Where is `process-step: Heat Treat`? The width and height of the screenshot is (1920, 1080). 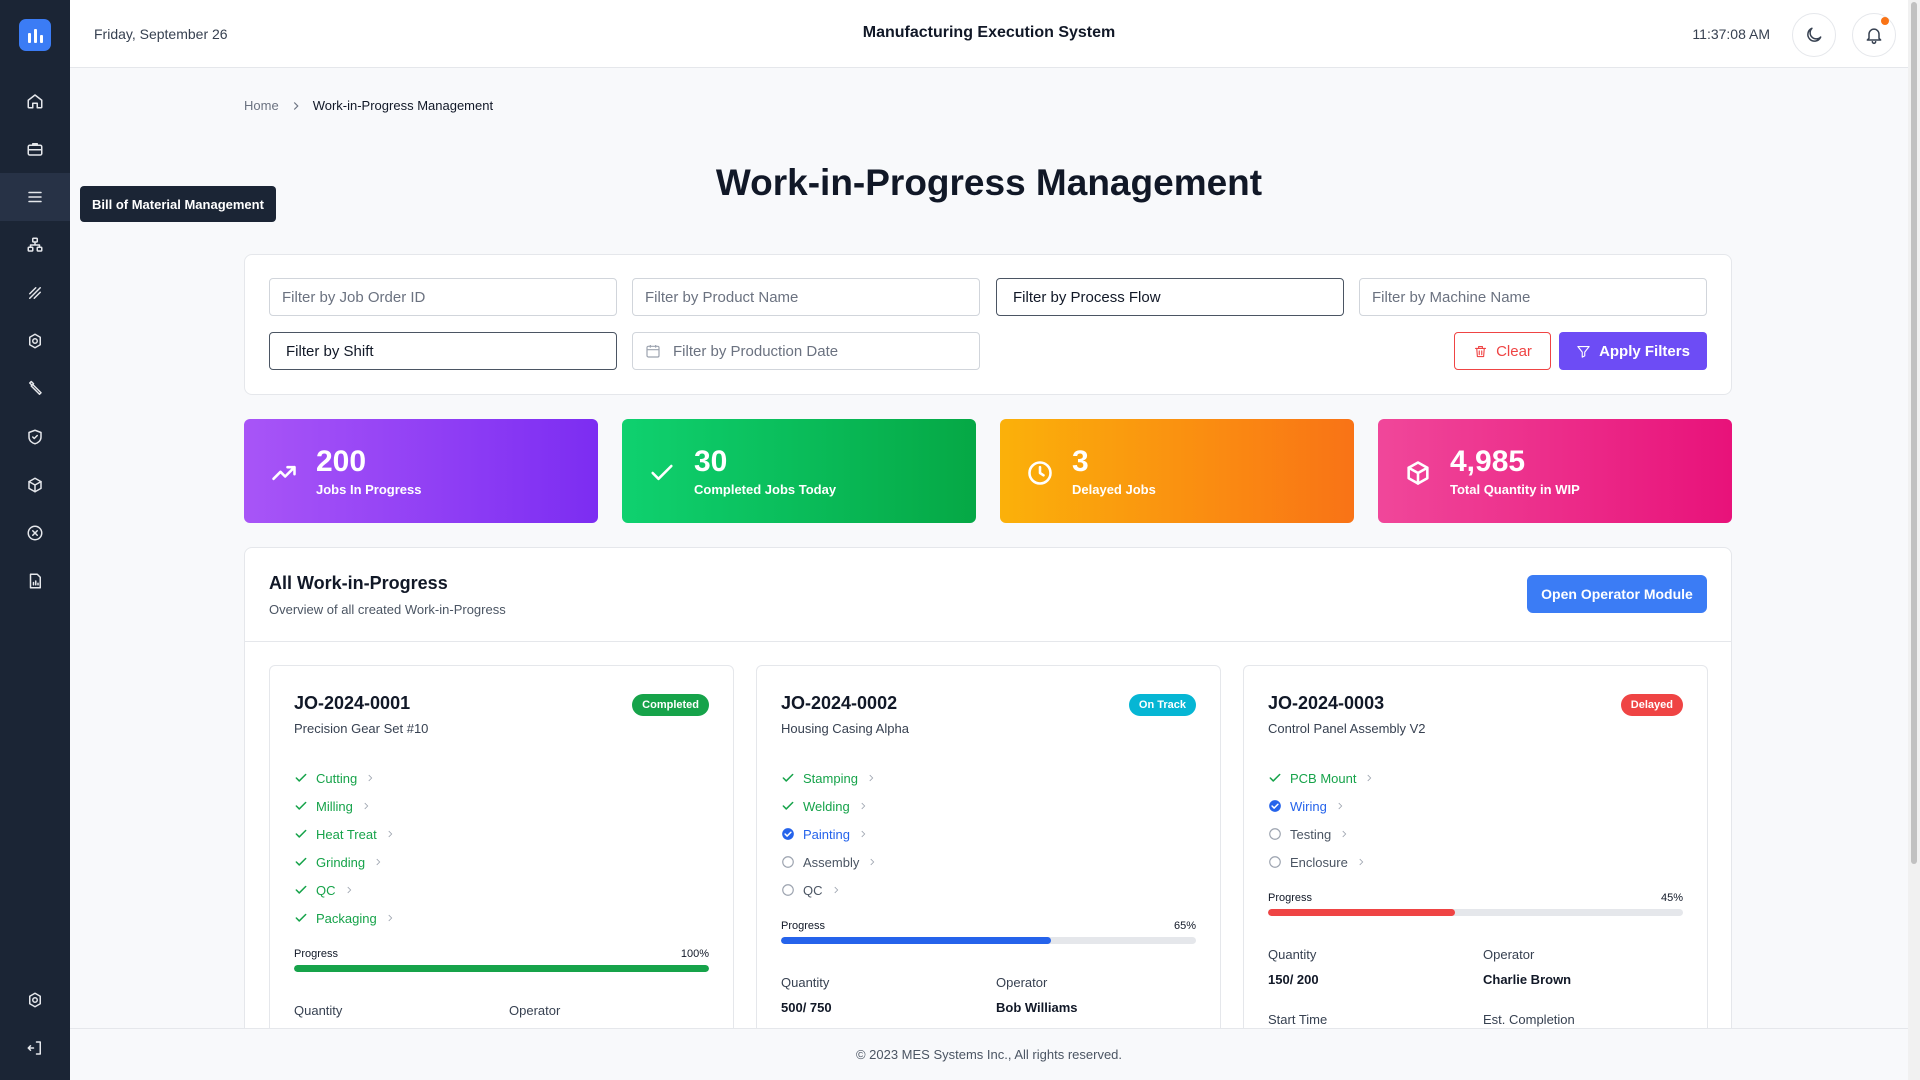 process-step: Heat Treat is located at coordinates (344, 834).